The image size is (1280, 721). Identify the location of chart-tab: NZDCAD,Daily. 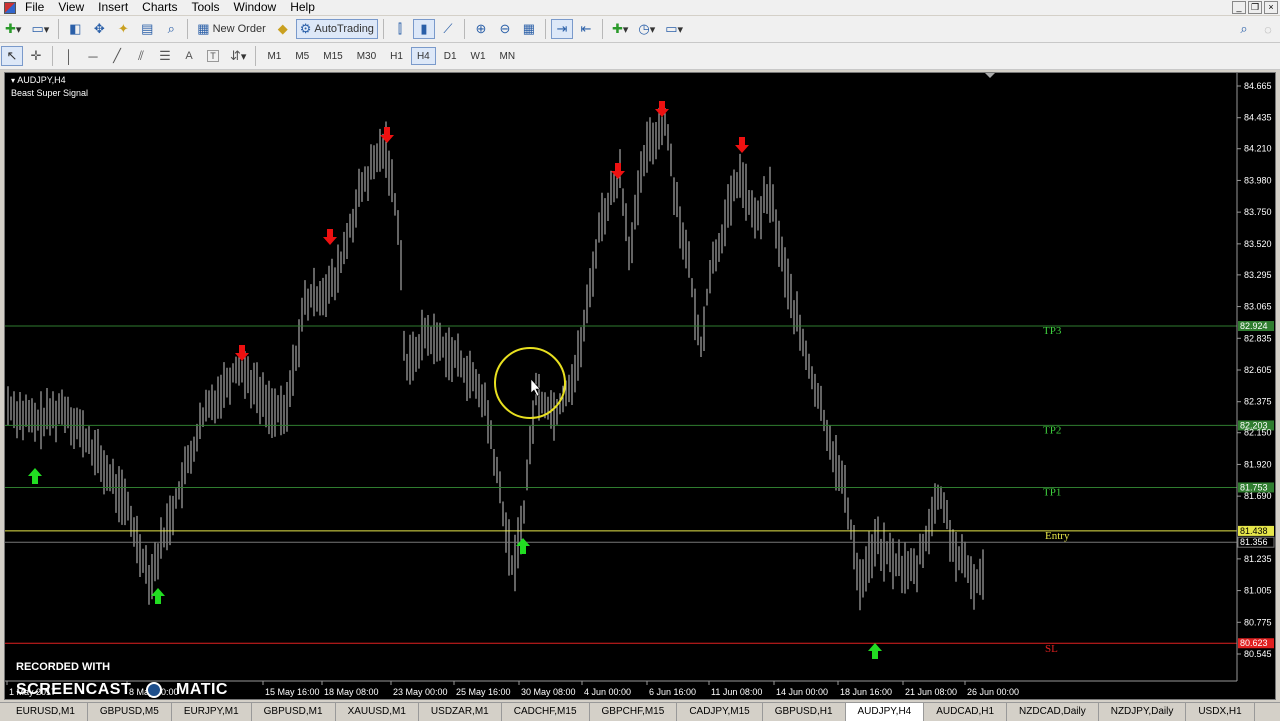
(1053, 712).